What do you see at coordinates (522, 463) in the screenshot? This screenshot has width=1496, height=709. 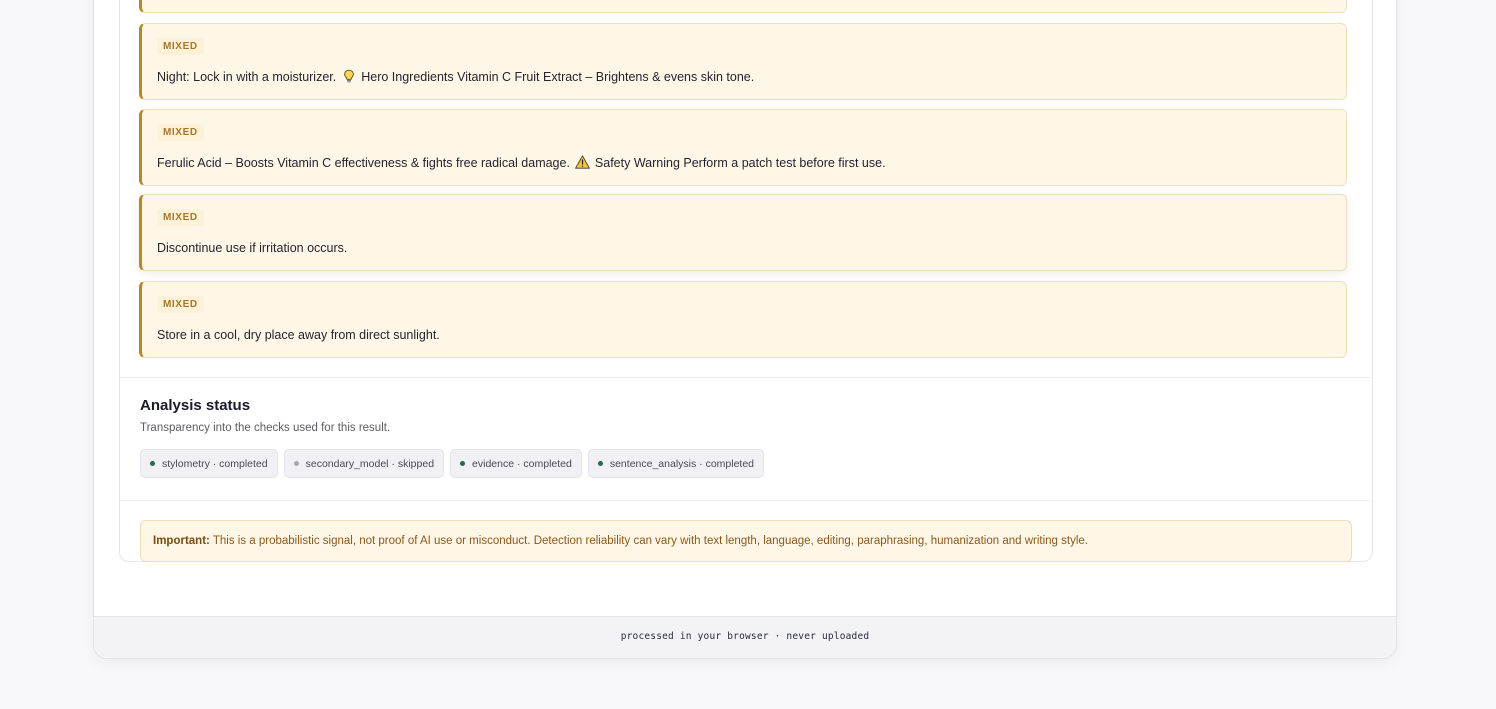 I see `check-label: evidence · completed` at bounding box center [522, 463].